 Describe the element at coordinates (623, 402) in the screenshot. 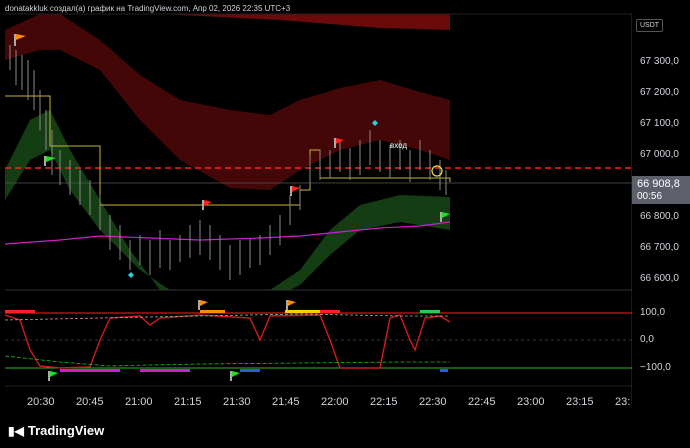

I see `time-tick: 23:` at that location.